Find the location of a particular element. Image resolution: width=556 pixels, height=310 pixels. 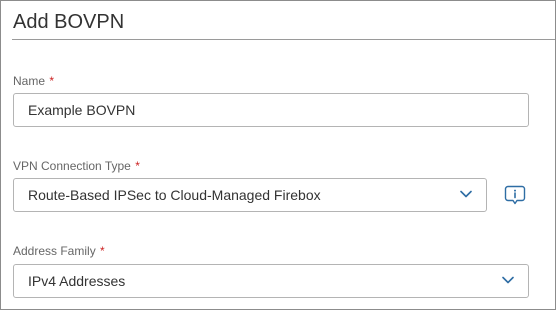

address-family-select: IPv4 Addresses is located at coordinates (271, 281).